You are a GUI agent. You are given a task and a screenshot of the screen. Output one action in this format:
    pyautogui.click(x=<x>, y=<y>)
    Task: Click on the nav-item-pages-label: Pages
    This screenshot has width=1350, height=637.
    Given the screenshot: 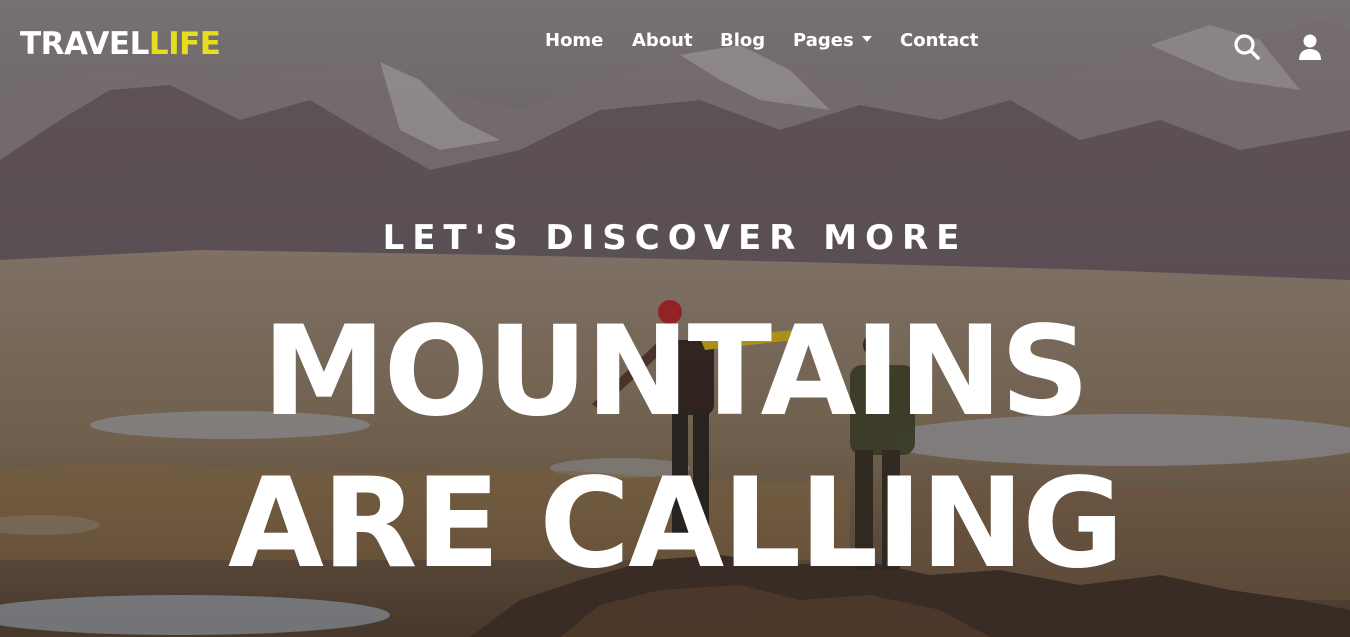 What is the action you would take?
    pyautogui.click(x=823, y=40)
    